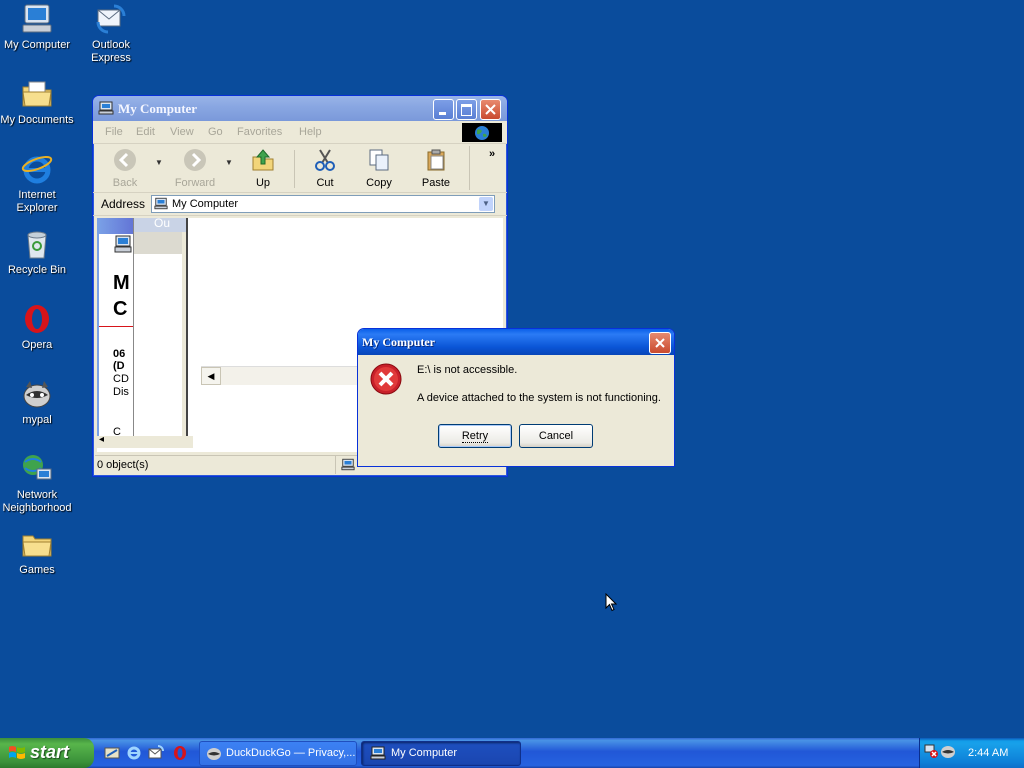  I want to click on address-field: My Computer ▼, so click(323, 204).